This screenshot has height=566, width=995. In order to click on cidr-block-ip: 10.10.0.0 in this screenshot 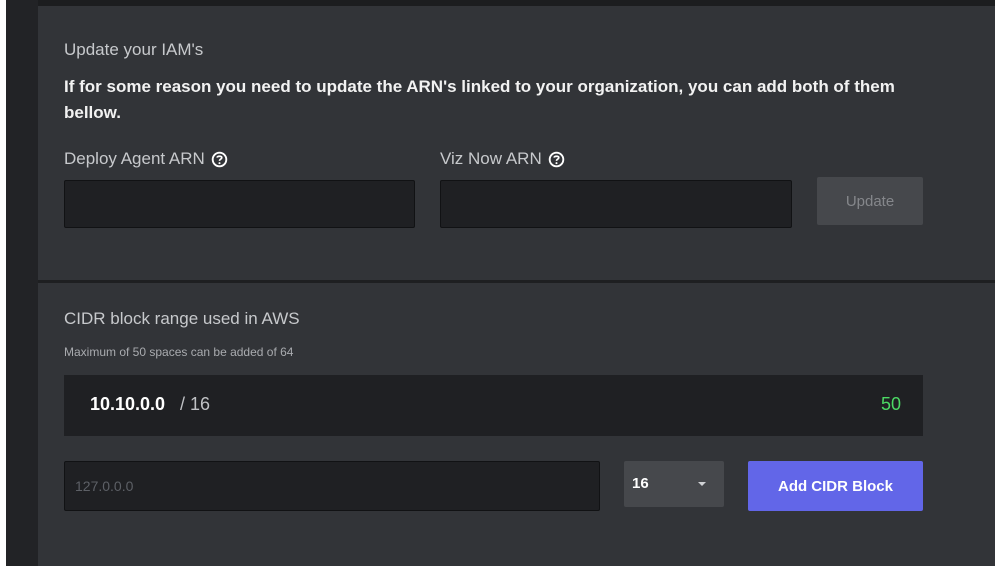, I will do `click(128, 404)`.